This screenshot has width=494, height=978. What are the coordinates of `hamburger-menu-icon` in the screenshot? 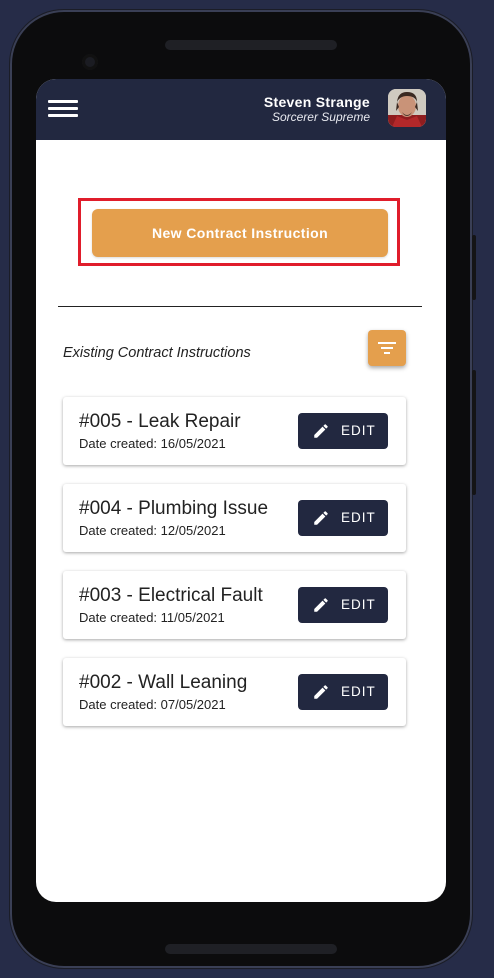 It's located at (64, 109).